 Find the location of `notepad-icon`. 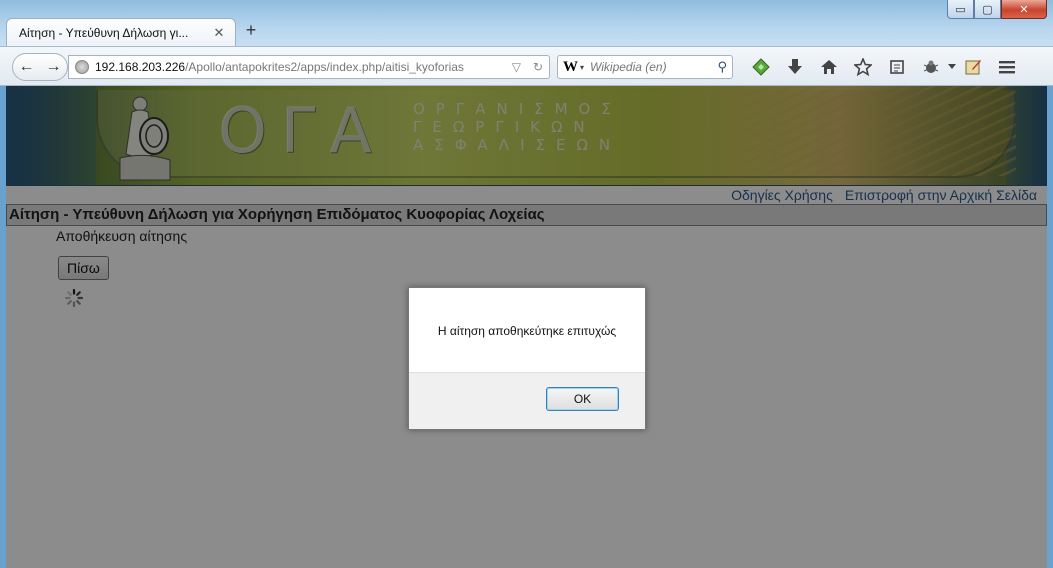

notepad-icon is located at coordinates (973, 67).